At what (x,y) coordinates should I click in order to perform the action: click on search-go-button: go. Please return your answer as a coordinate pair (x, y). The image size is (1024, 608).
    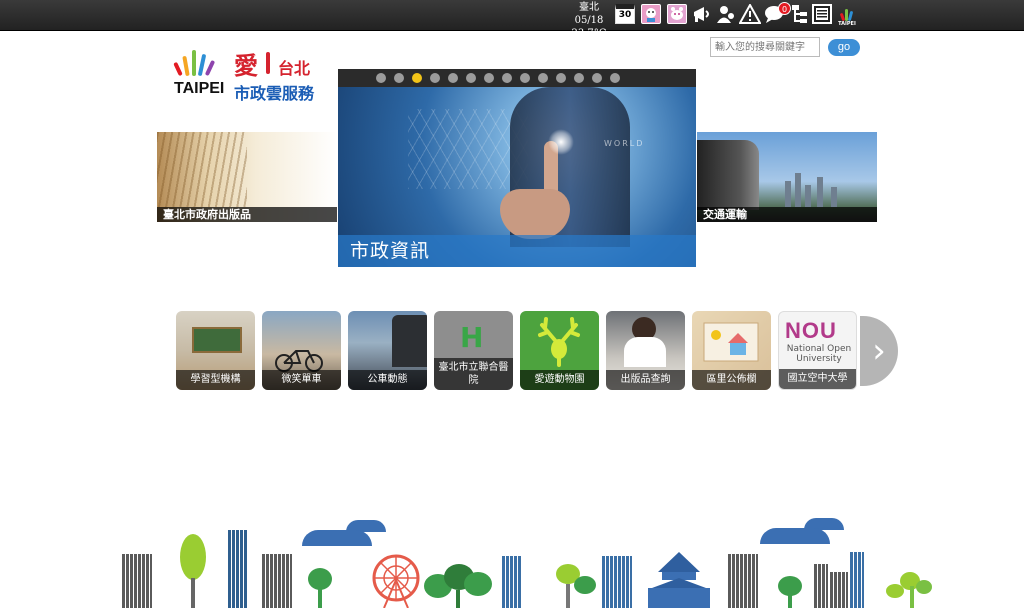
    Looking at the image, I should click on (844, 47).